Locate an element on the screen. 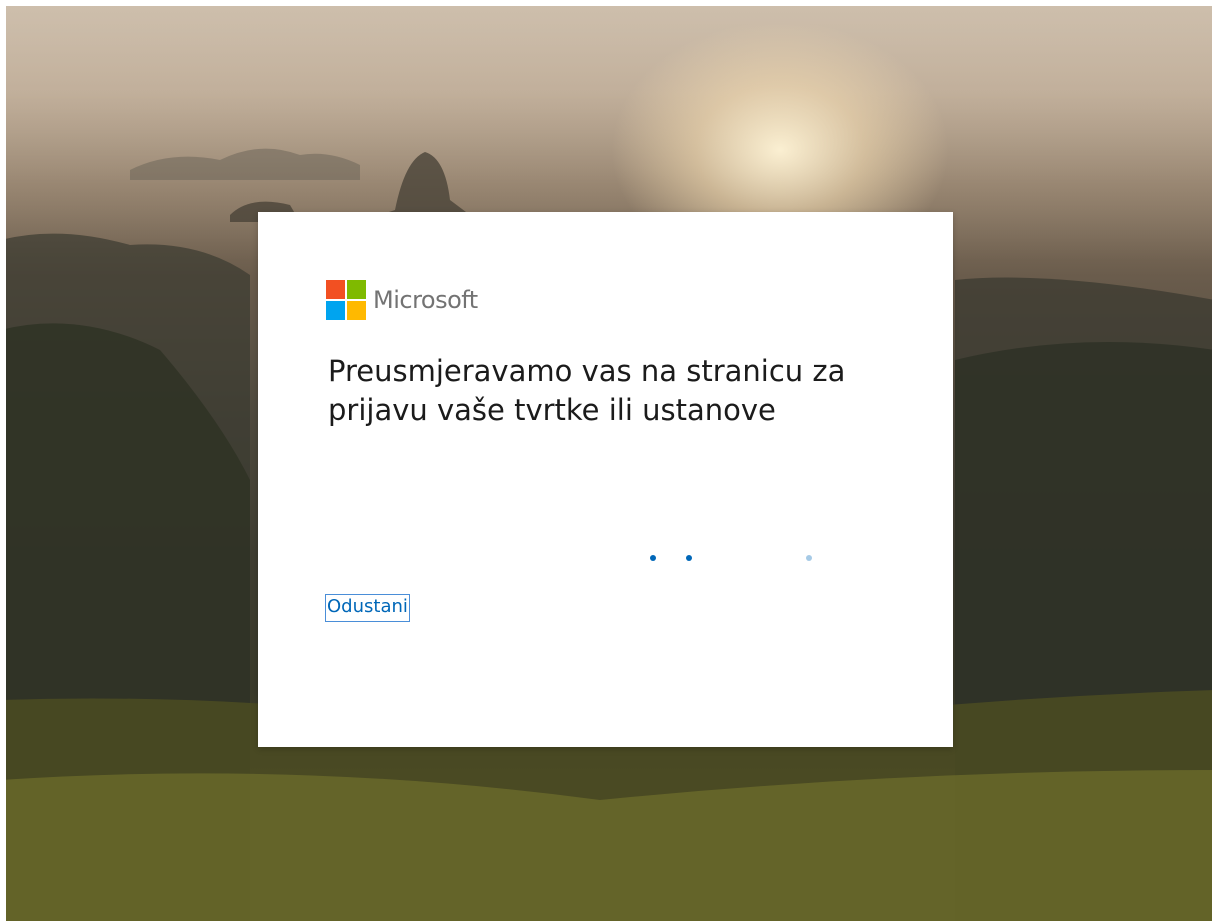 The width and height of the screenshot is (1215, 921). brand-name: Microsoft is located at coordinates (425, 300).